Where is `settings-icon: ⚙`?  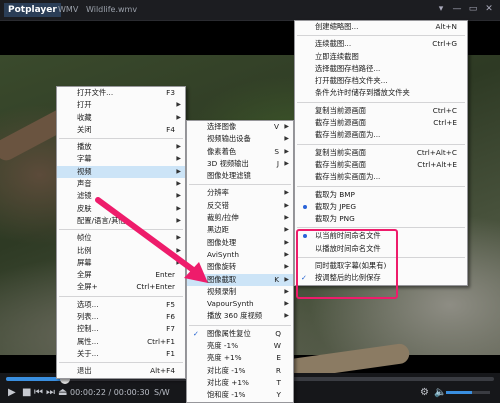
settings-icon: ⚙ is located at coordinates (424, 393).